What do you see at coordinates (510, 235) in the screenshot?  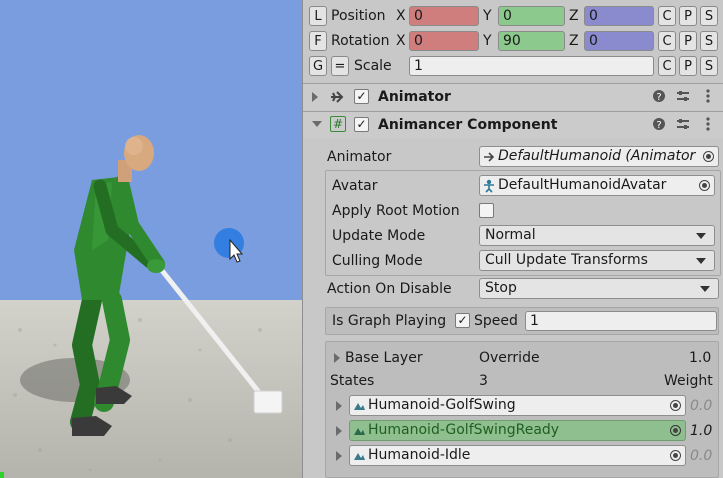 I see `update-mode-value: Normal` at bounding box center [510, 235].